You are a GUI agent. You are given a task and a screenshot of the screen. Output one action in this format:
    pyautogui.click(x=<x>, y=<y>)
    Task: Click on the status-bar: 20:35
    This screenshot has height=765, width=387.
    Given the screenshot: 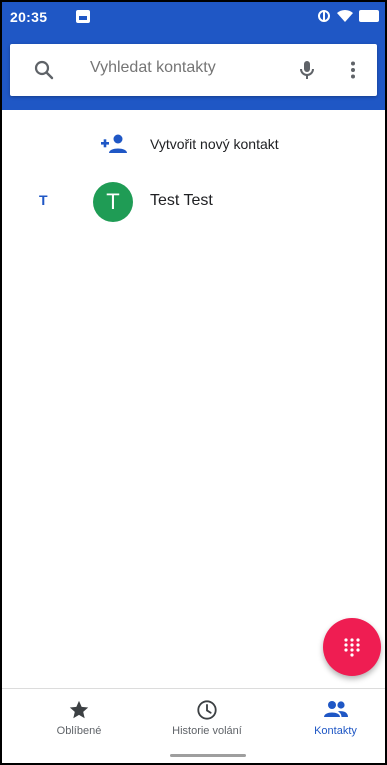 What is the action you would take?
    pyautogui.click(x=193, y=17)
    